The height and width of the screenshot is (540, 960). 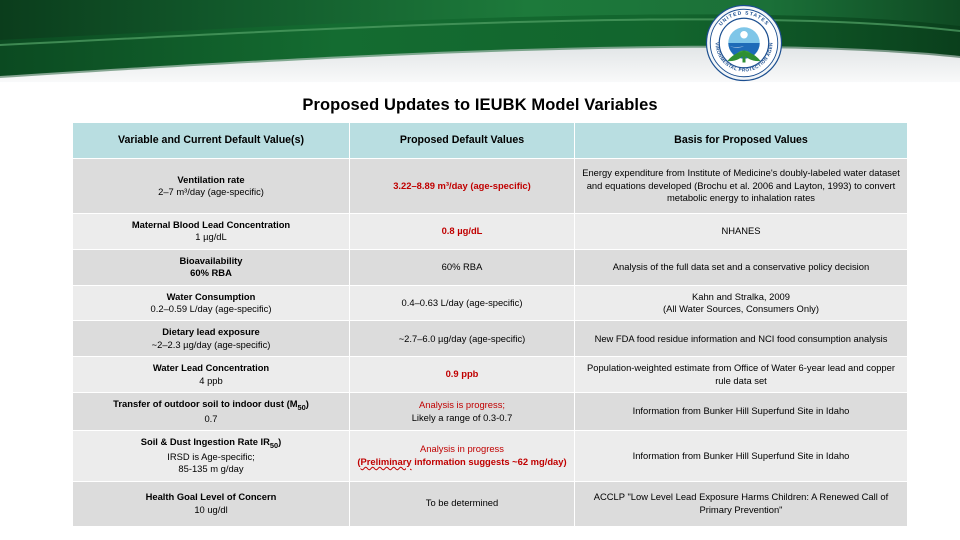 What do you see at coordinates (211, 296) in the screenshot?
I see `variable-name: Water Consumption` at bounding box center [211, 296].